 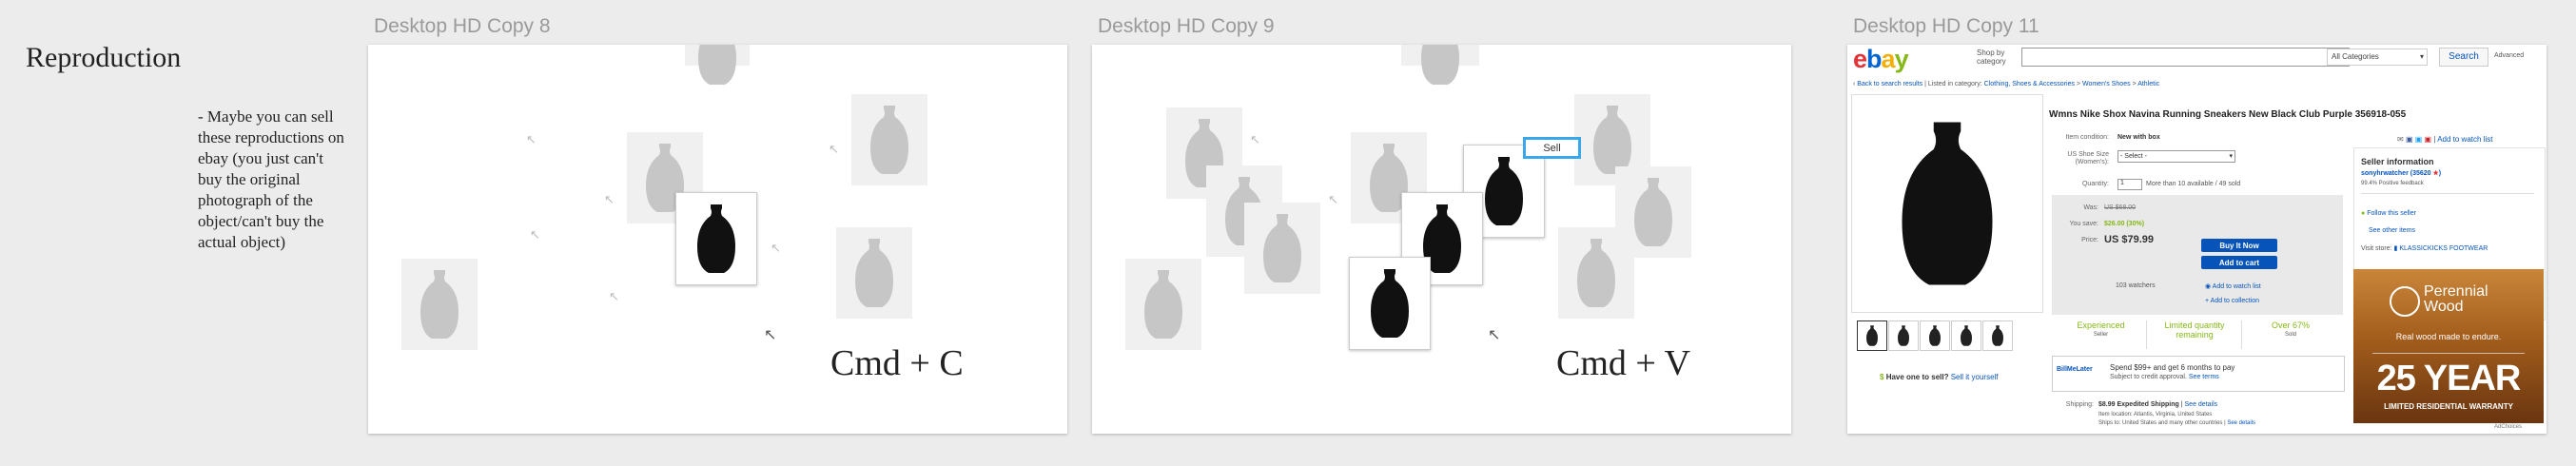 What do you see at coordinates (2465, 139) in the screenshot?
I see `watch-link: Add to watch list` at bounding box center [2465, 139].